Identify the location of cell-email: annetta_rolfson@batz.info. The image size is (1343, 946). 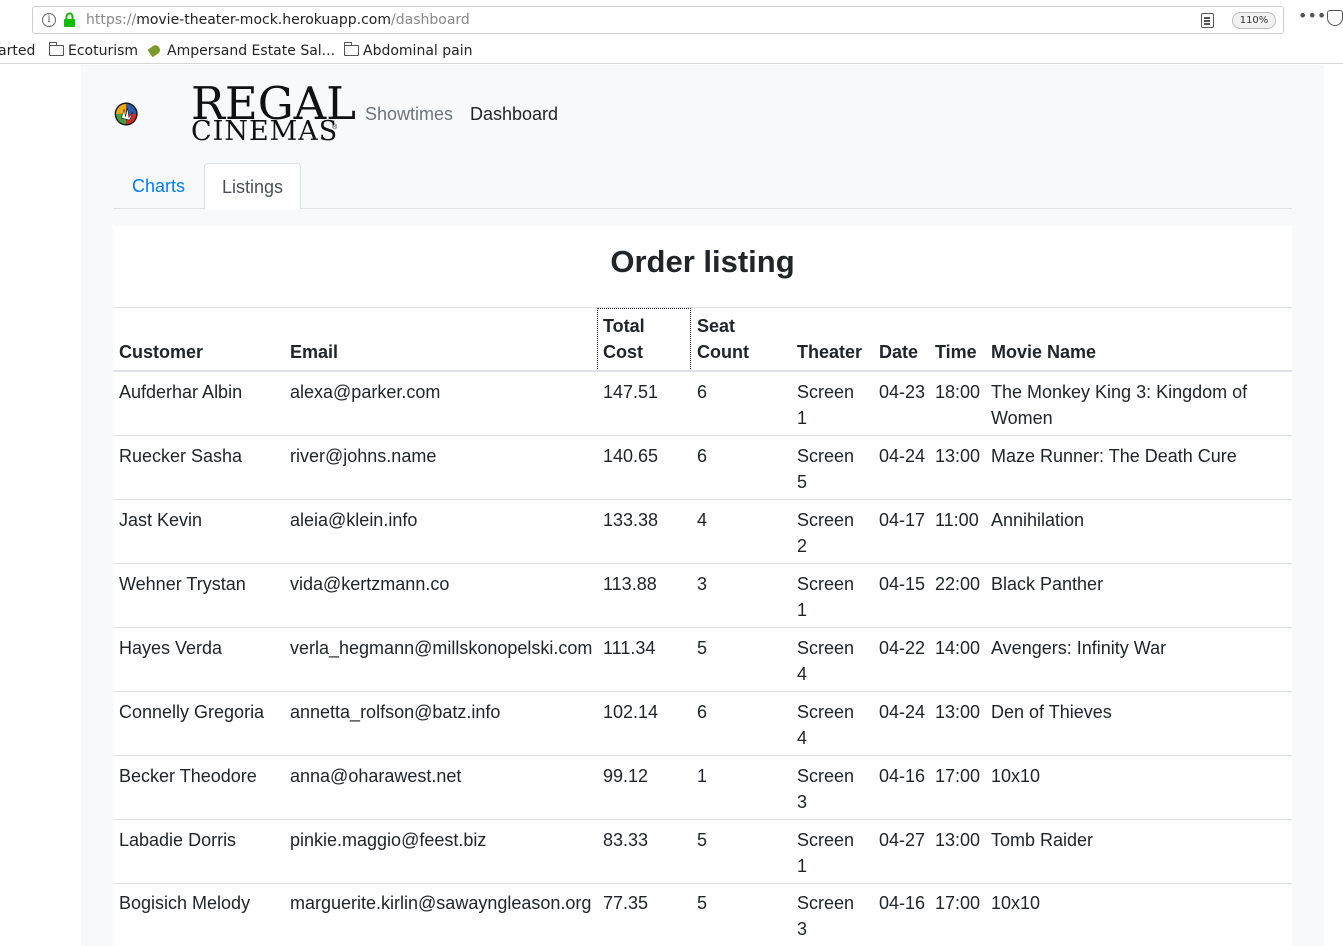
(395, 712).